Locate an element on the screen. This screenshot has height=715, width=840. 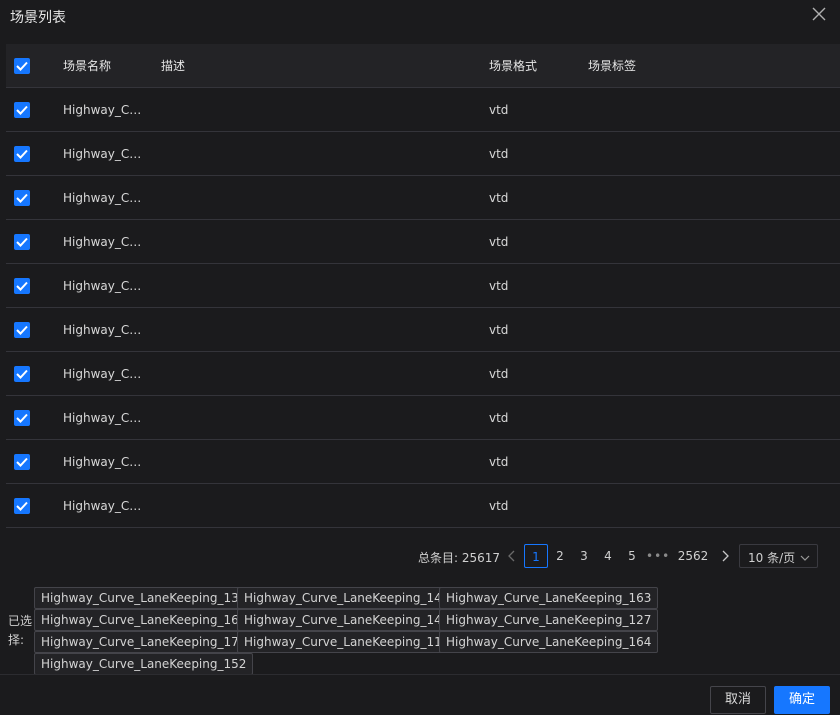
page-size-select: 10 条/页 is located at coordinates (778, 556).